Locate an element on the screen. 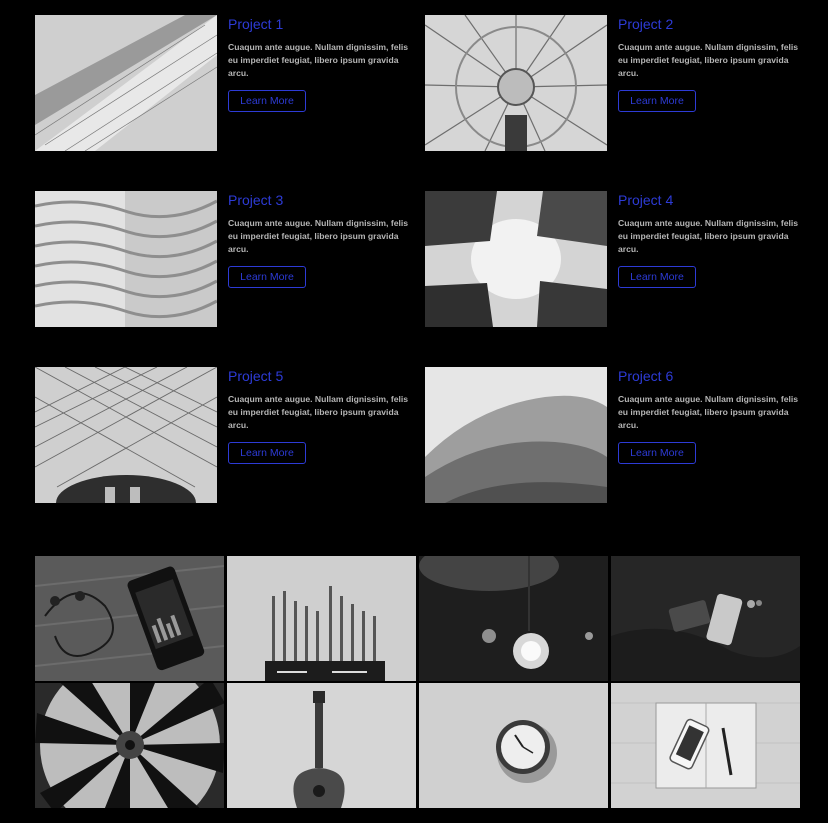 This screenshot has width=828, height=823. gallery-photo-phone-earphones is located at coordinates (129, 618).